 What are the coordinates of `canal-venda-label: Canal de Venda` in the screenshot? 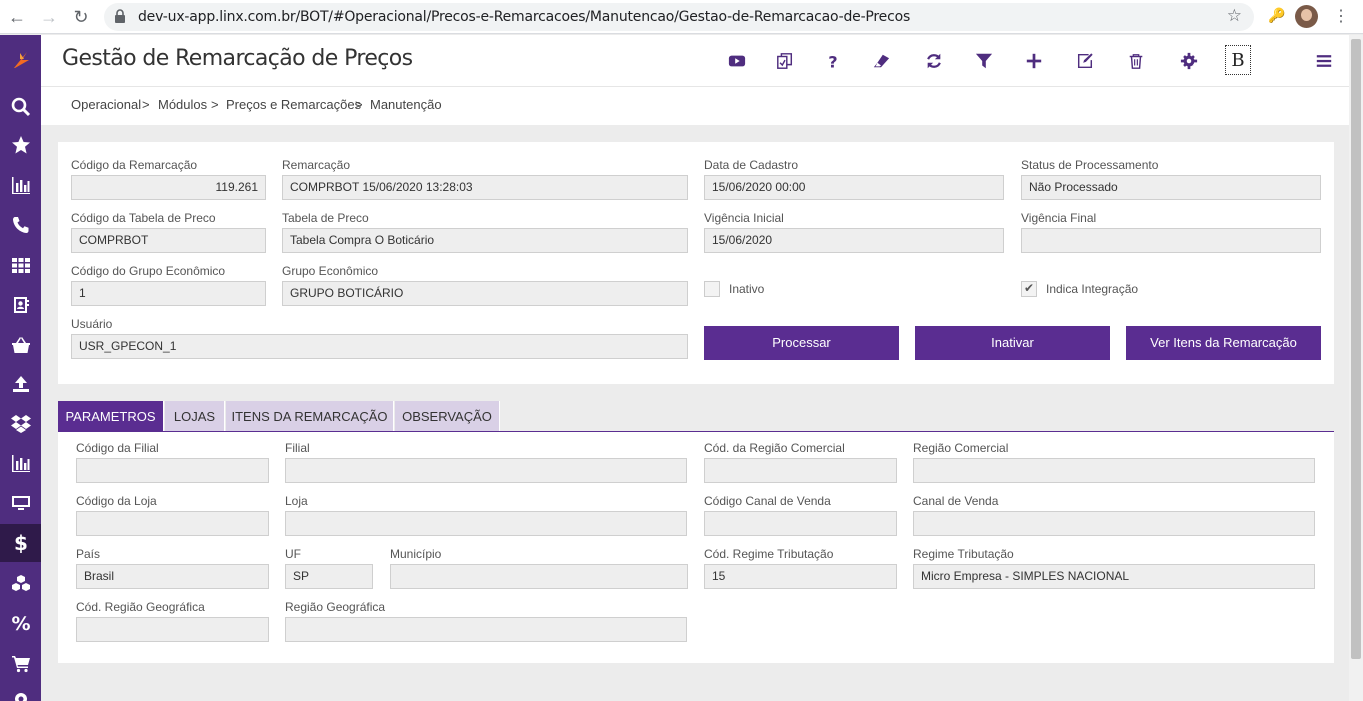 It's located at (956, 501).